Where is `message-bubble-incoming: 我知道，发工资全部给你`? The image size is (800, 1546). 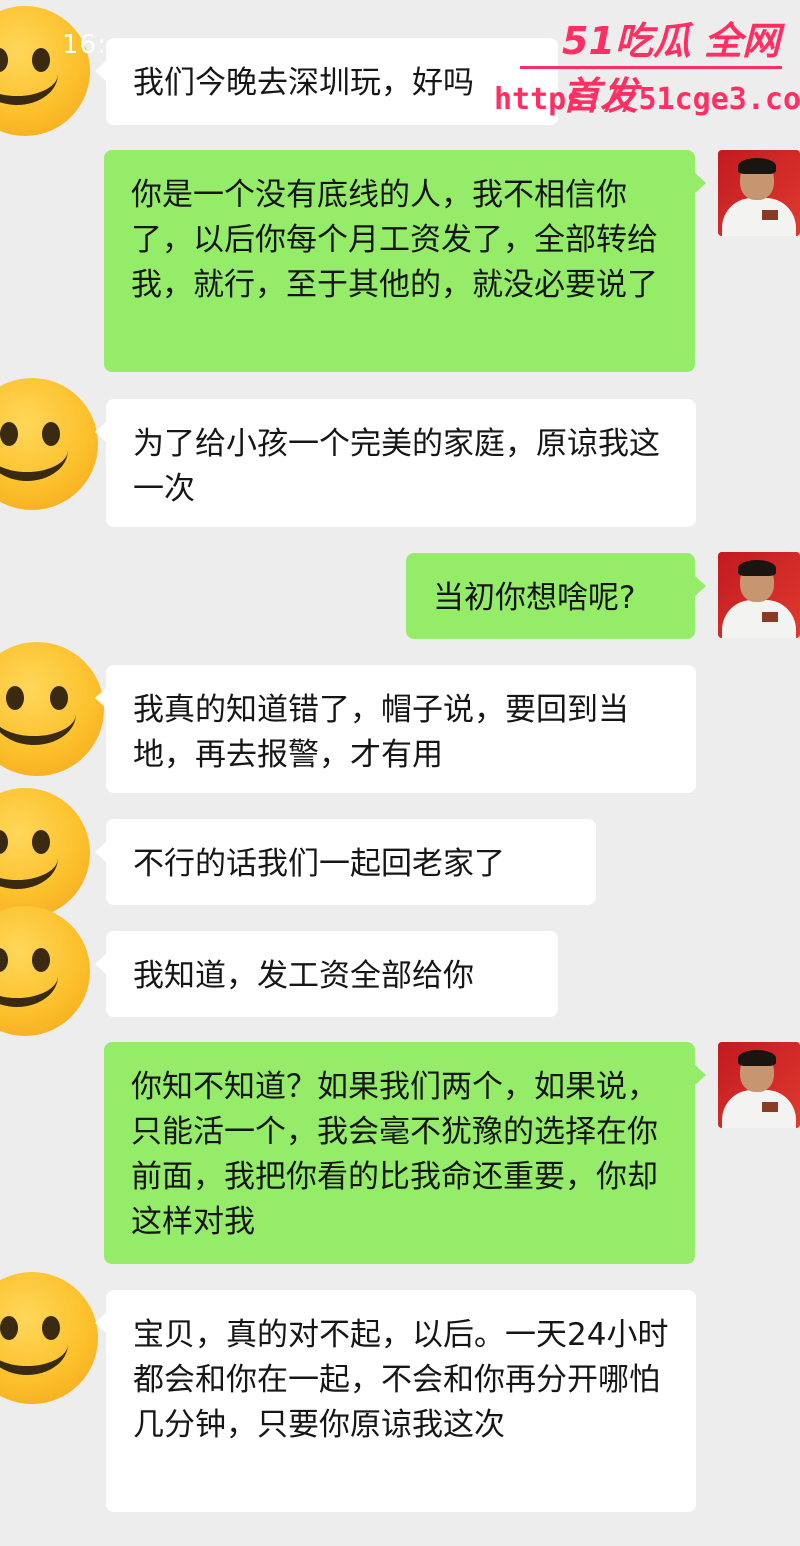 message-bubble-incoming: 我知道，发工资全部给你 is located at coordinates (326, 974).